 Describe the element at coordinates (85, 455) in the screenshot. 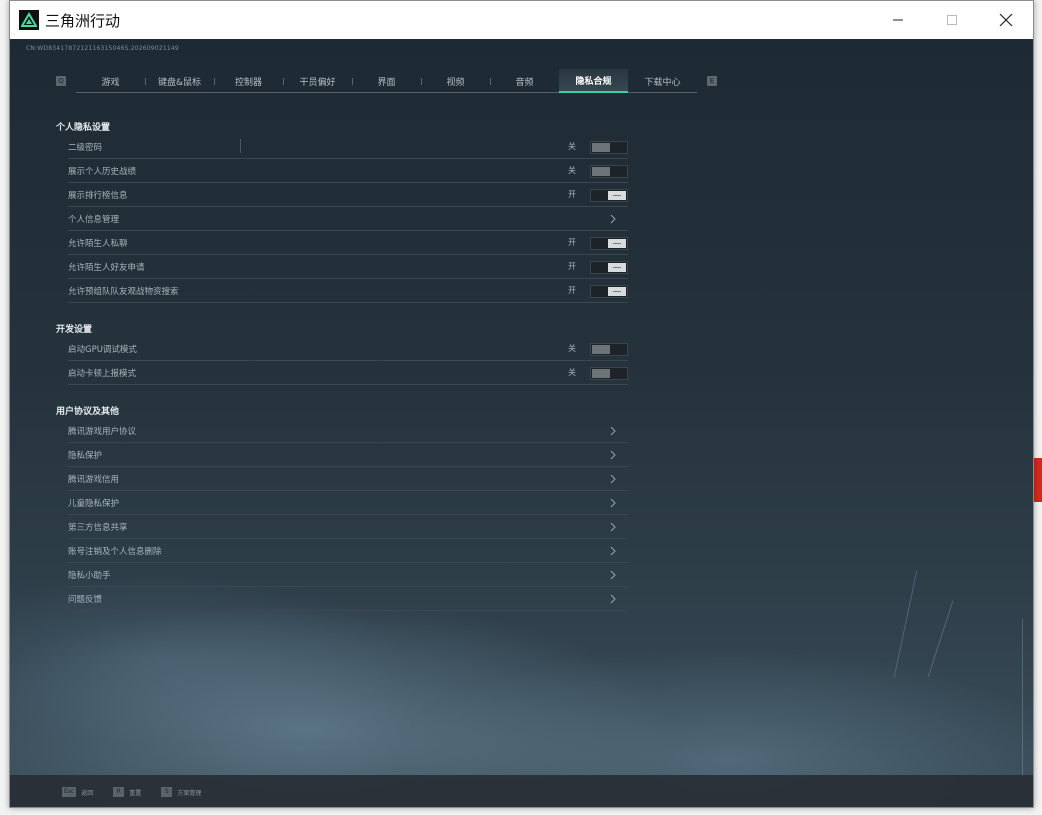

I see `row-label: 隐私保护` at that location.